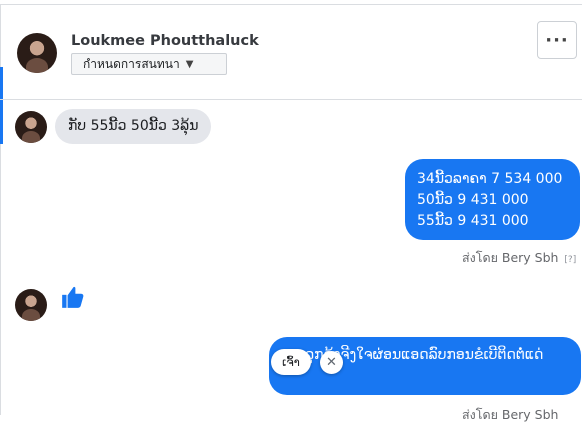  I want to click on contact-avatar, so click(37, 53).